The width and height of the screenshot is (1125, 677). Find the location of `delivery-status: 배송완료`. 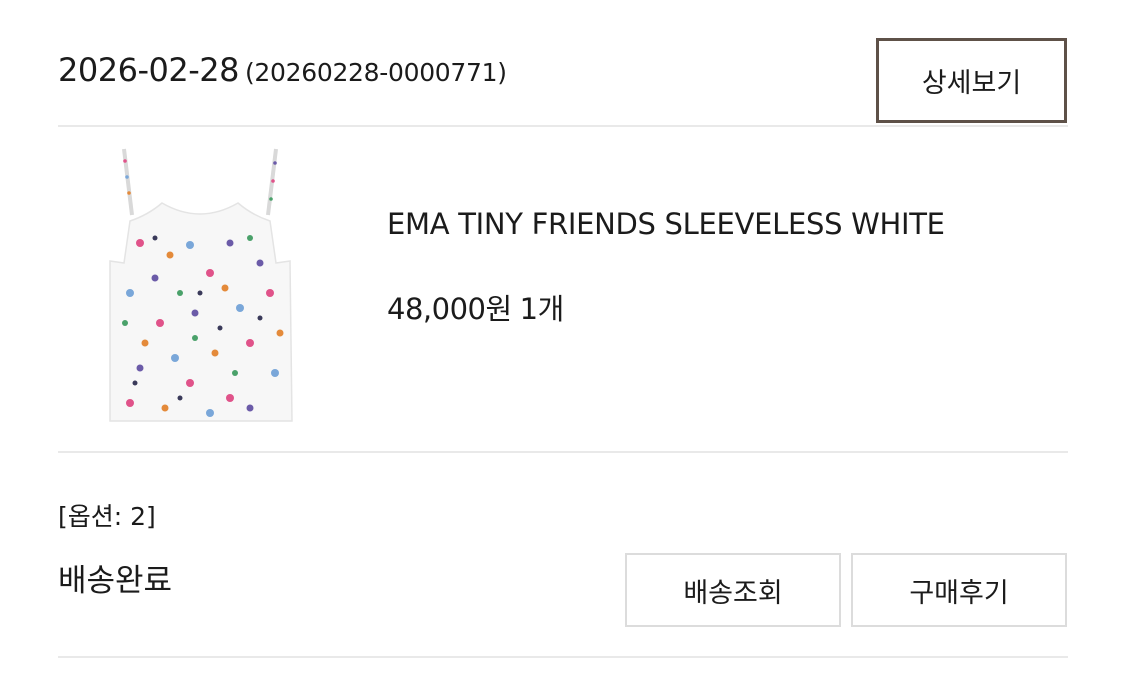

delivery-status: 배송완료 is located at coordinates (115, 581).